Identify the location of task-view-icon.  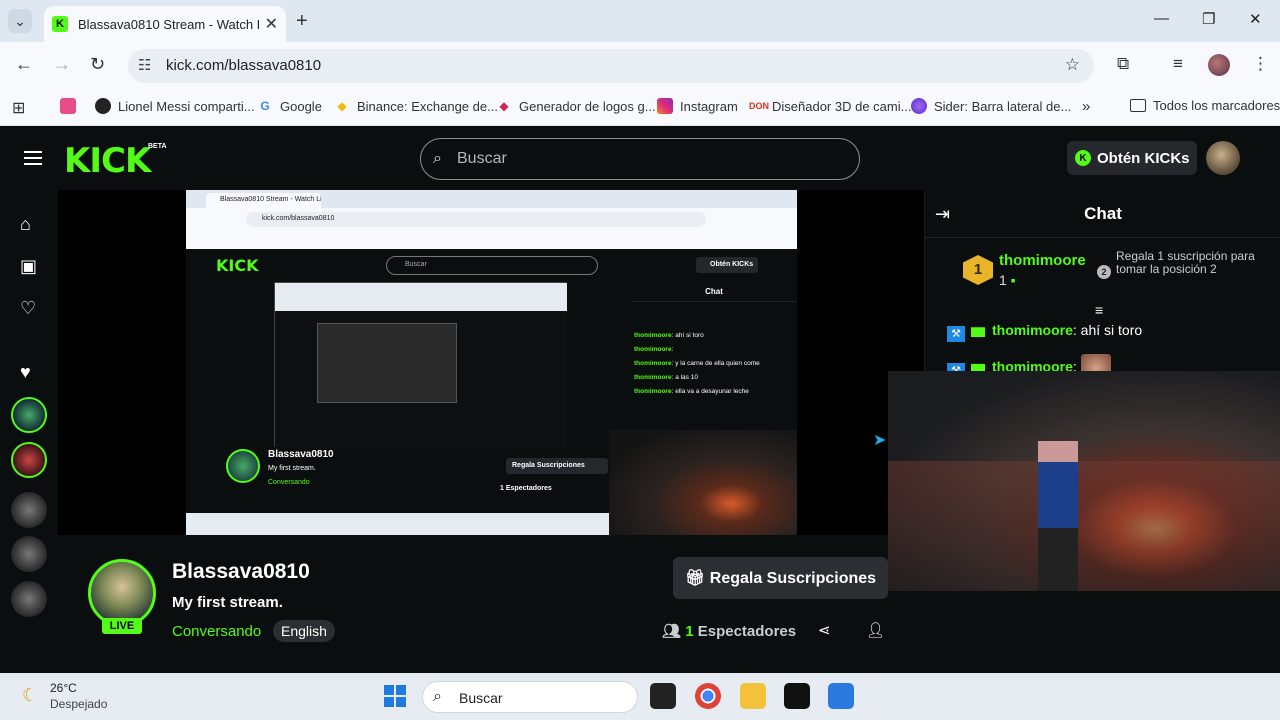
(663, 696).